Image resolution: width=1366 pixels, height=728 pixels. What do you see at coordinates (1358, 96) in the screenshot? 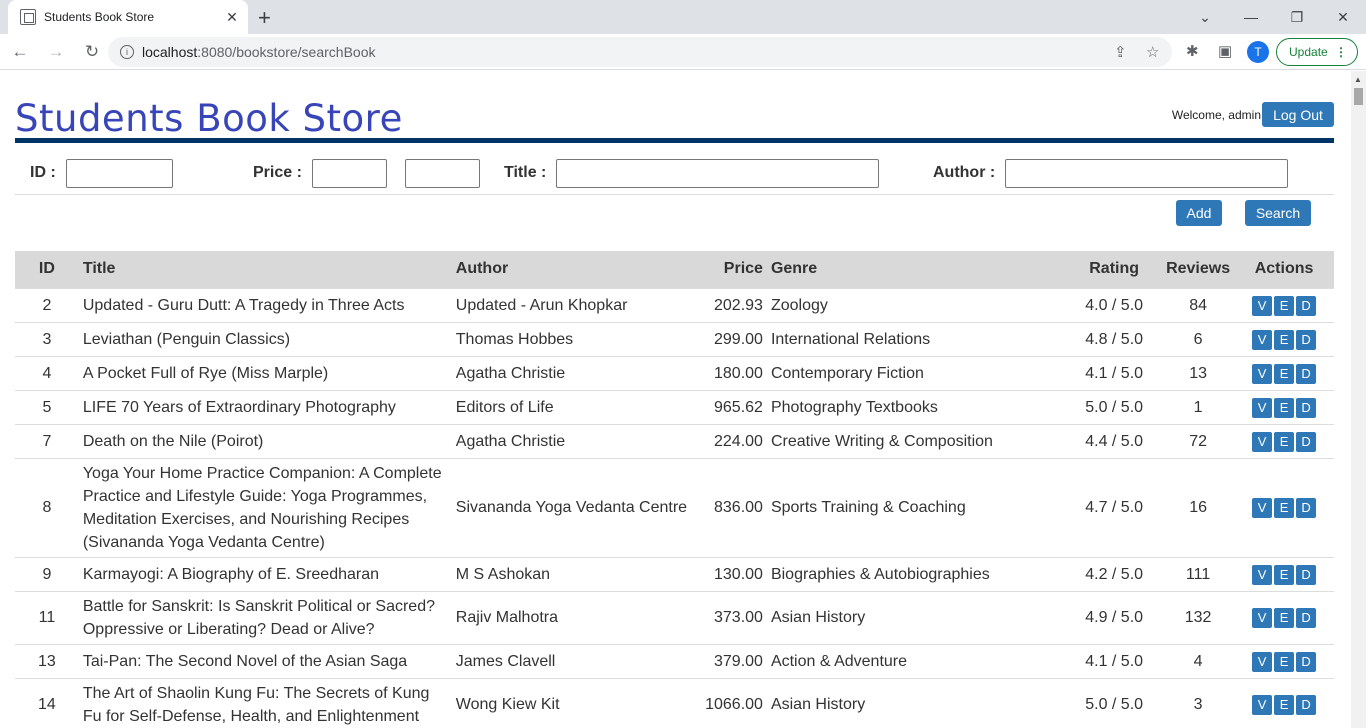
I see `scrollbar-thumb` at bounding box center [1358, 96].